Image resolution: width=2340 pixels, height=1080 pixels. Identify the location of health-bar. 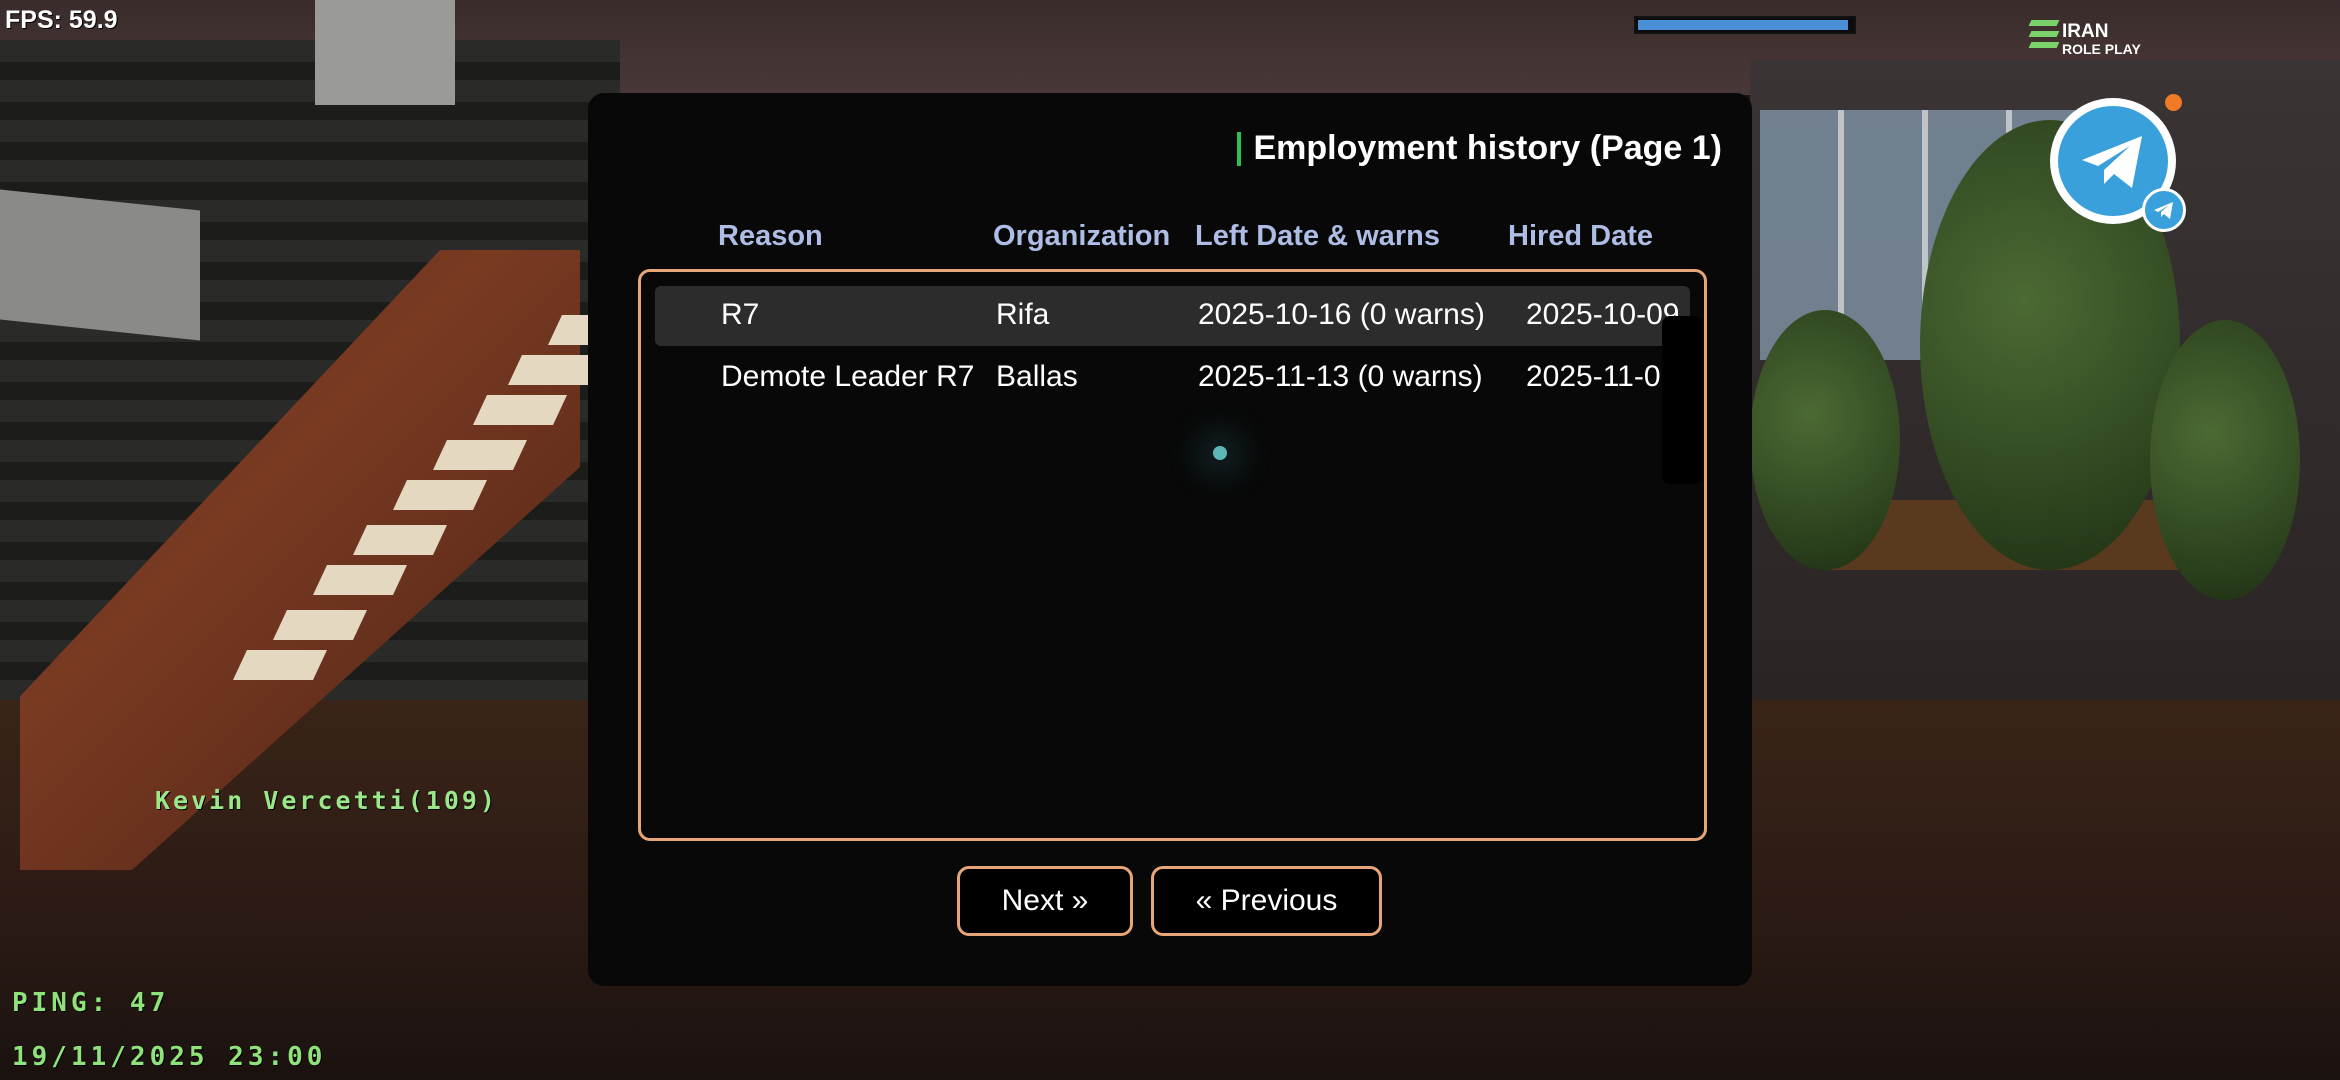
(1745, 25).